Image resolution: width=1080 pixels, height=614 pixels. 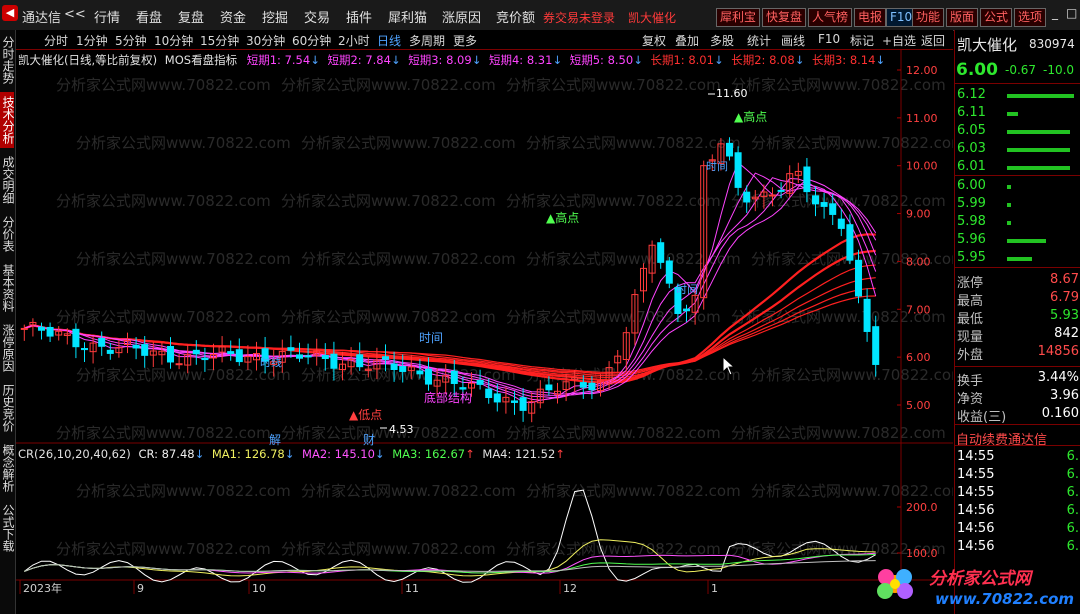 What do you see at coordinates (311, 40) in the screenshot?
I see `period-60min: 60分钟` at bounding box center [311, 40].